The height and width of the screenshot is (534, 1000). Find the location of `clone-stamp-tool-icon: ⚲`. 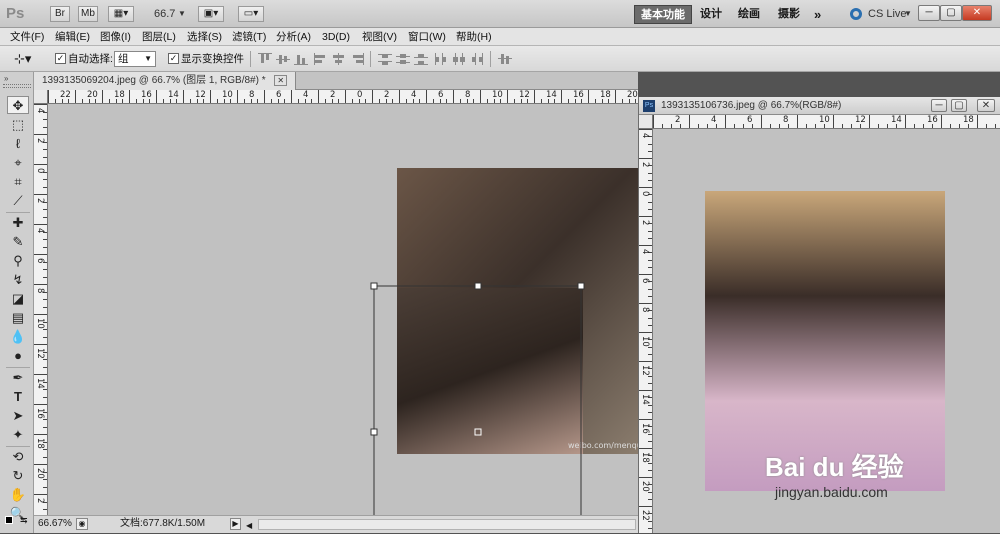

clone-stamp-tool-icon: ⚲ is located at coordinates (18, 261).